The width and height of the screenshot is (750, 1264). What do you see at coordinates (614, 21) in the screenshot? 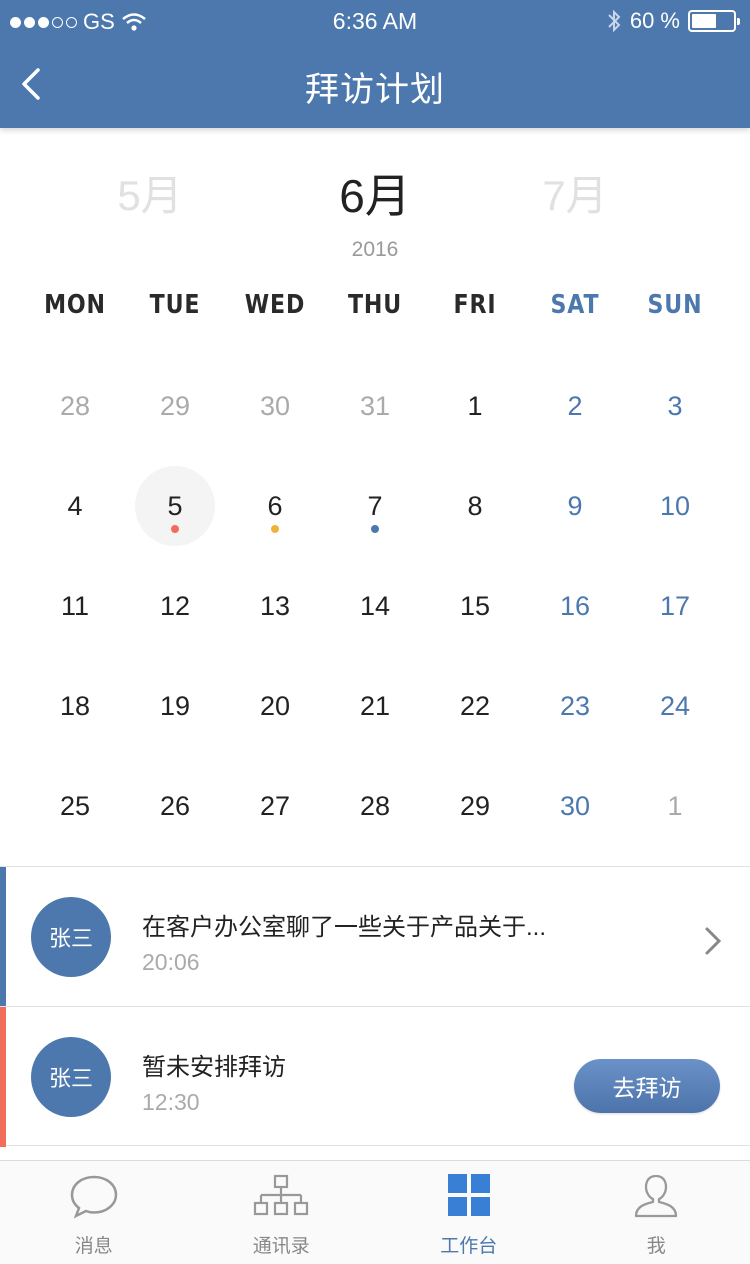
I see `bluetooth-icon` at bounding box center [614, 21].